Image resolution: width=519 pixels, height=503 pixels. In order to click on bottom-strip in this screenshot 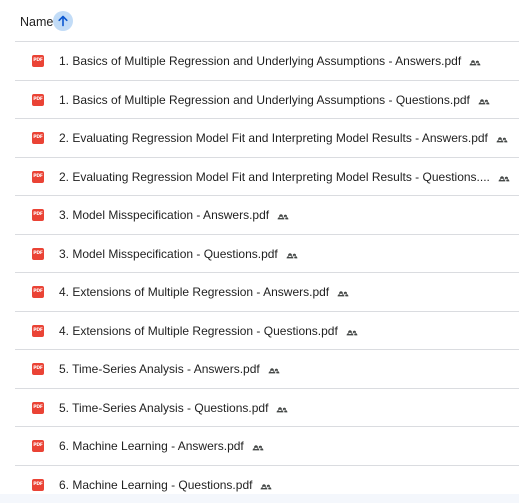, I will do `click(259, 498)`.